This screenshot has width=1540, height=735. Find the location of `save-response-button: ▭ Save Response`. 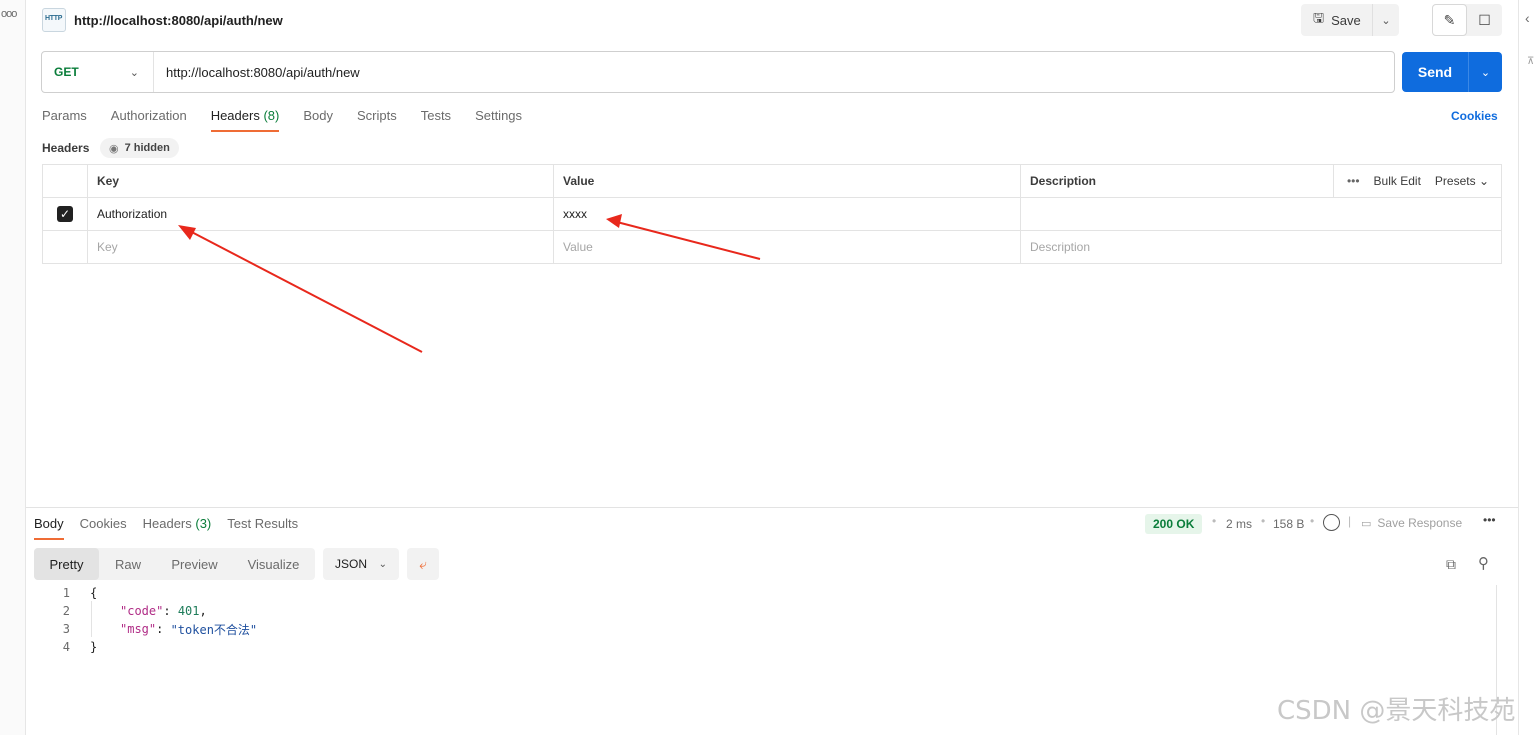

save-response-button: ▭ Save Response is located at coordinates (1411, 523).